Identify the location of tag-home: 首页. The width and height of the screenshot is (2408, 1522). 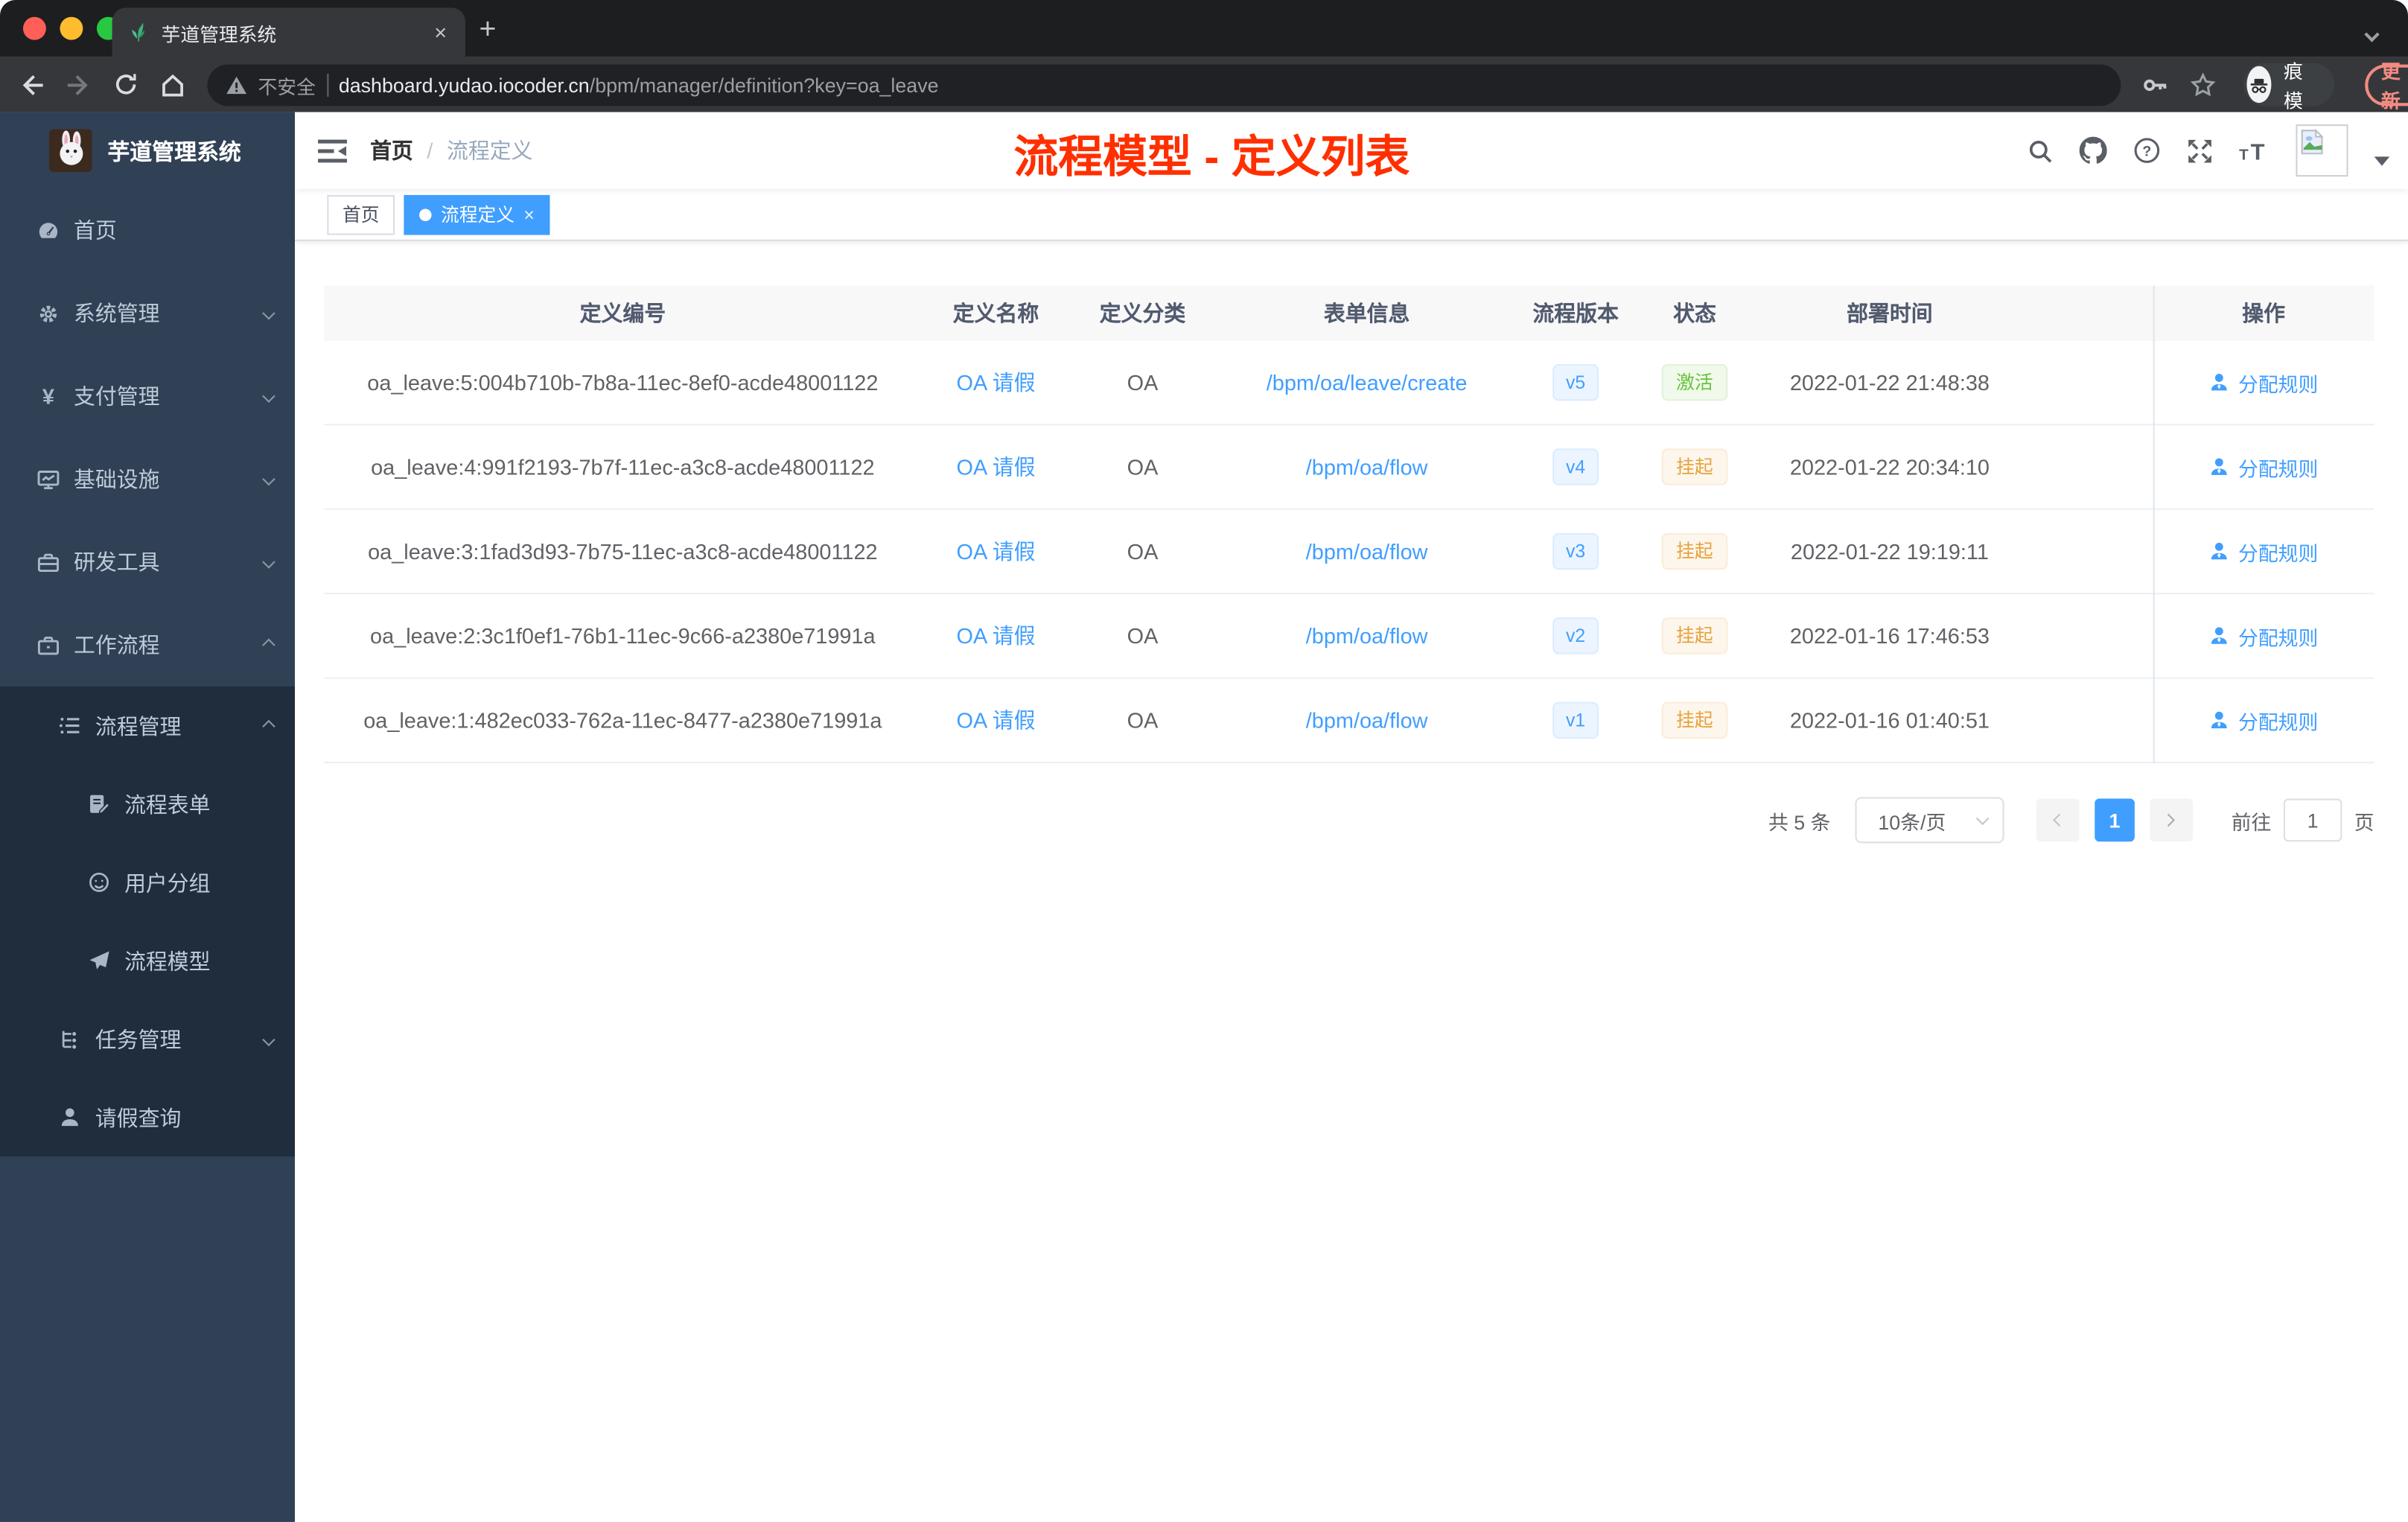
(361, 214).